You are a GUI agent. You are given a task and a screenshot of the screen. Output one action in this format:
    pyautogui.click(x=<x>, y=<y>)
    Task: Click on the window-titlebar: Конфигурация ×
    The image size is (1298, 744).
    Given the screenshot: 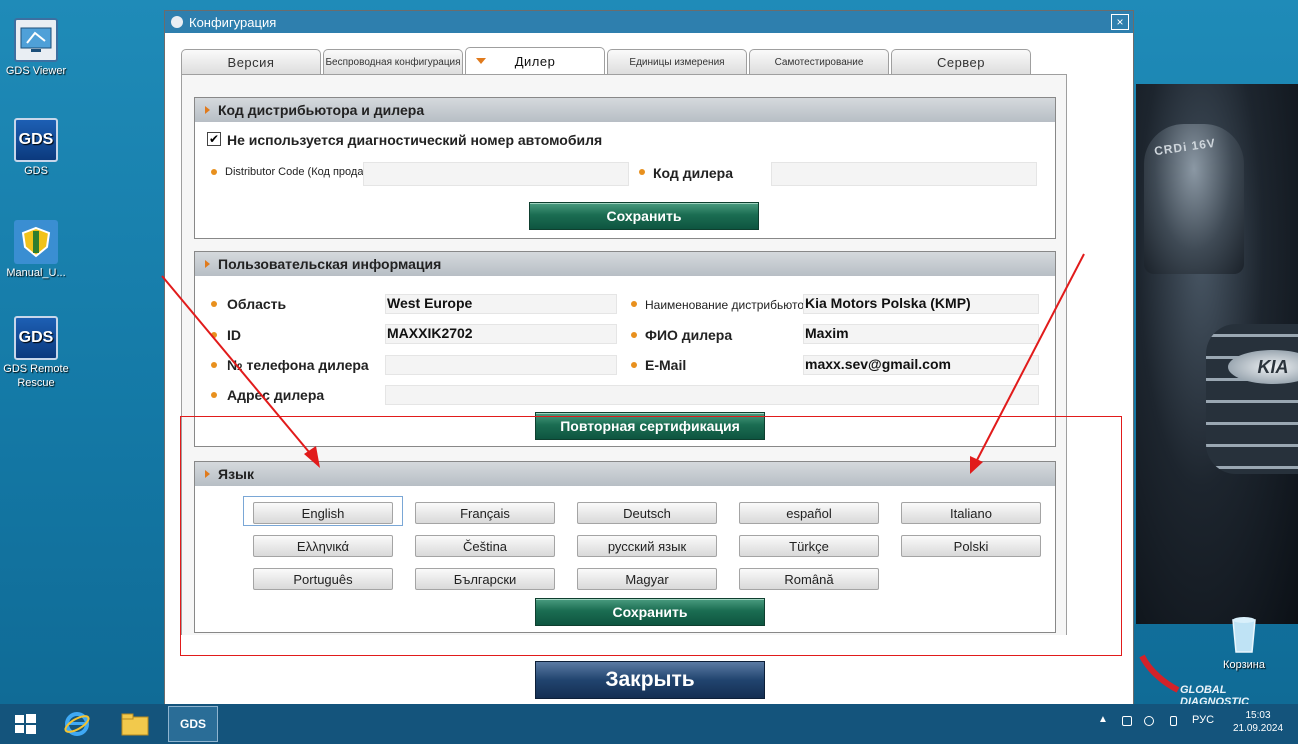 What is the action you would take?
    pyautogui.click(x=649, y=22)
    